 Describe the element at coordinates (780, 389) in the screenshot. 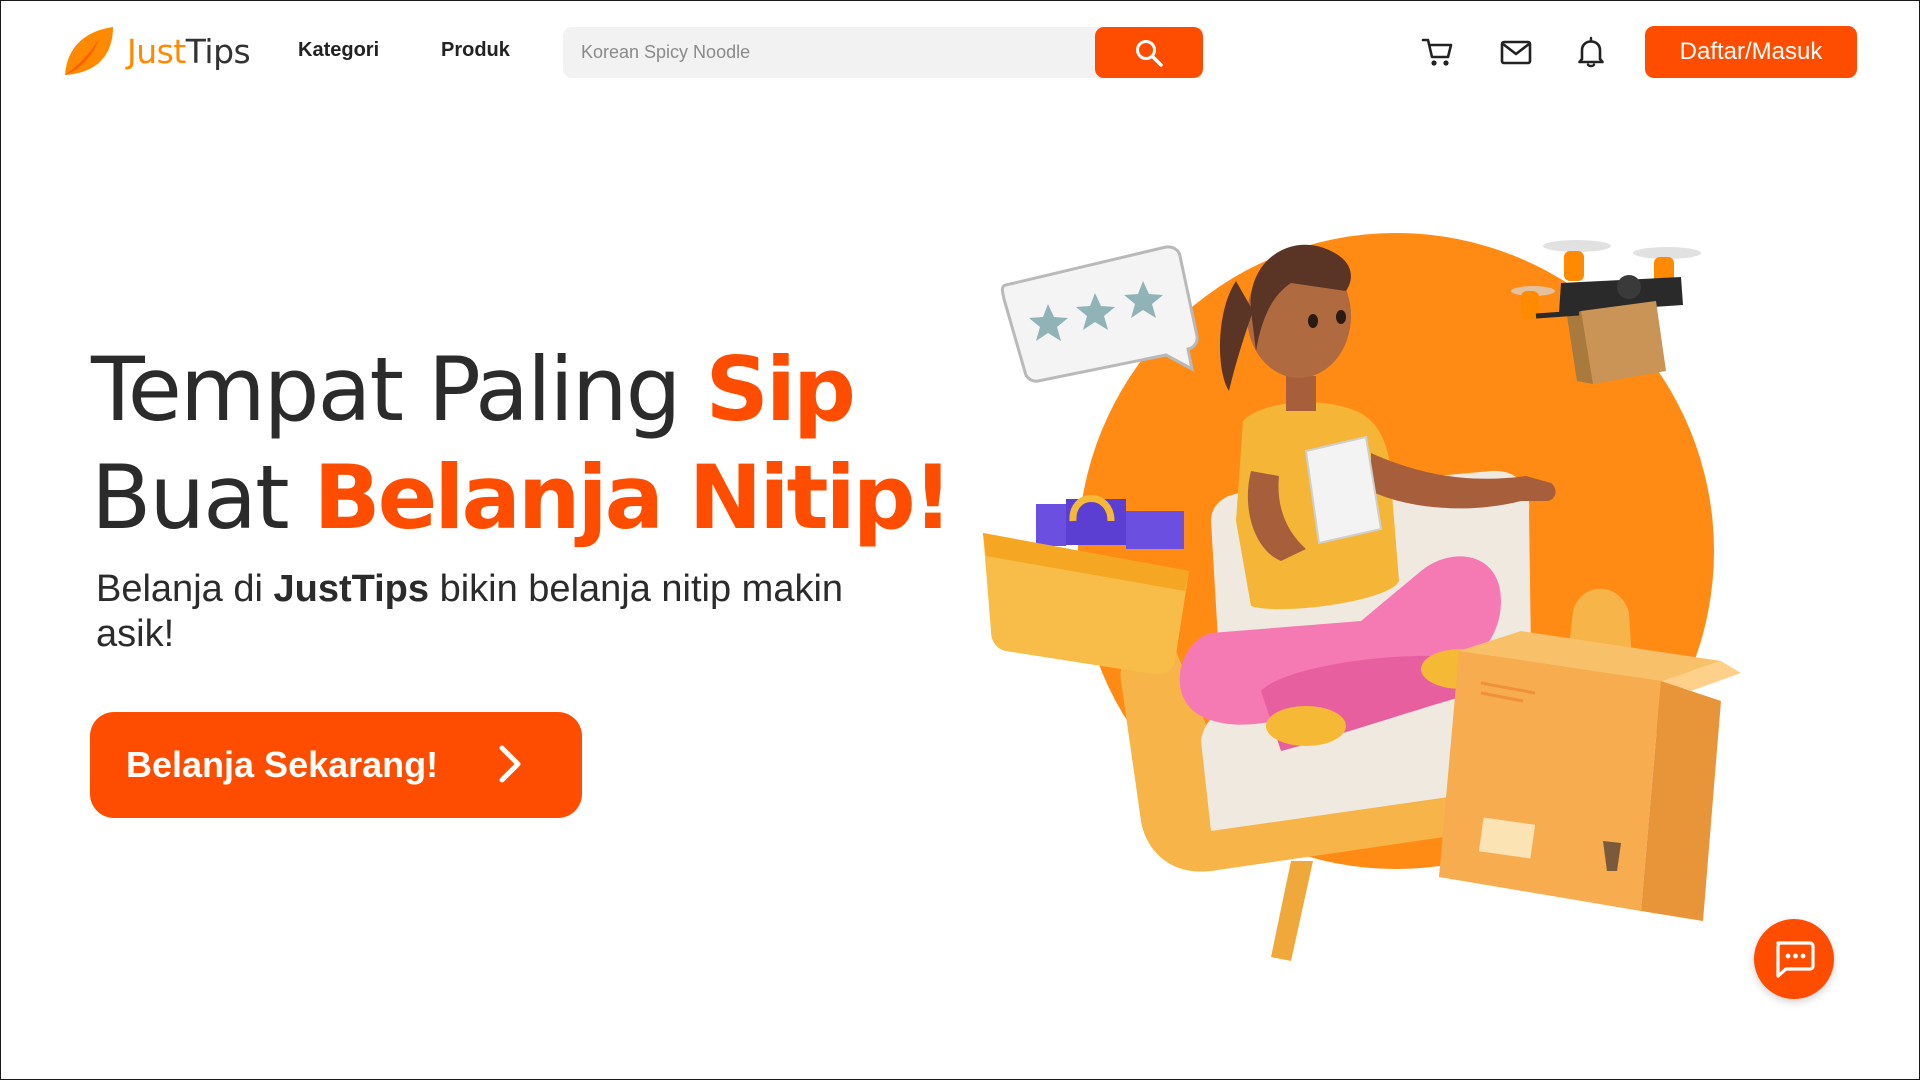

I see `hero-title-accent1: Sip` at that location.